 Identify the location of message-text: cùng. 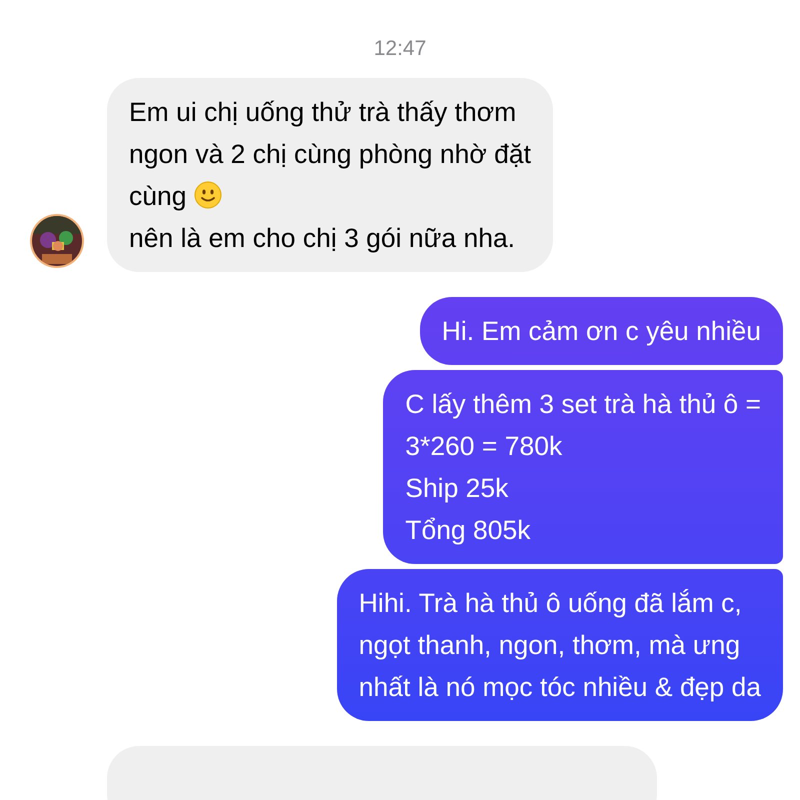
(157, 195).